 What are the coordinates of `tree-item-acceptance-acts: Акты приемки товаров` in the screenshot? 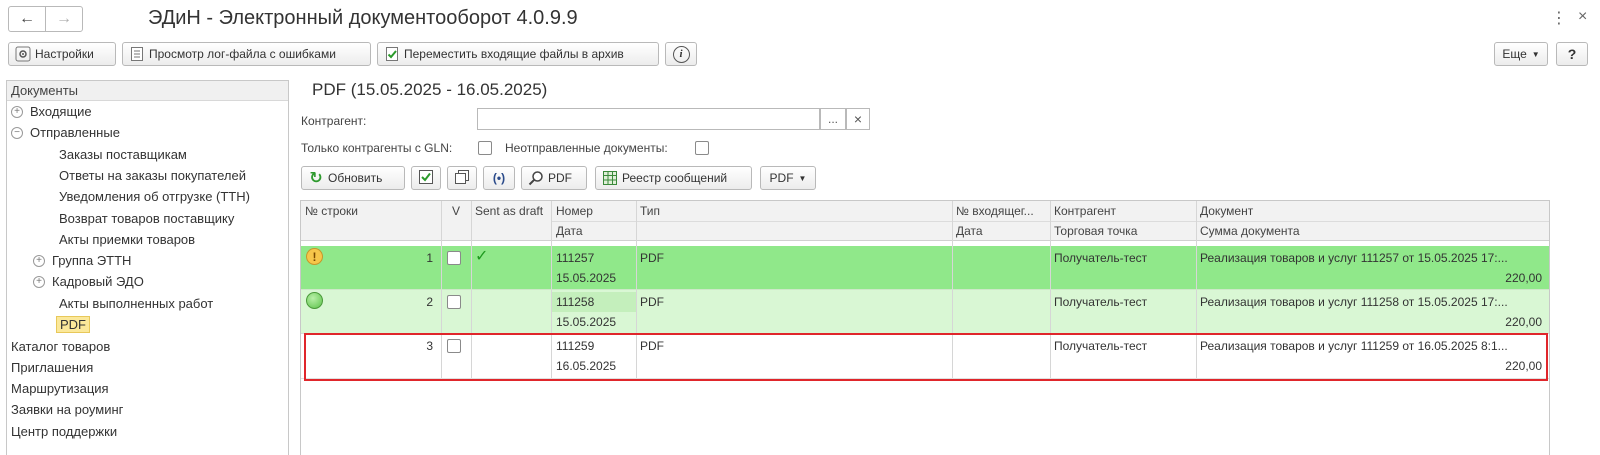 It's located at (127, 239).